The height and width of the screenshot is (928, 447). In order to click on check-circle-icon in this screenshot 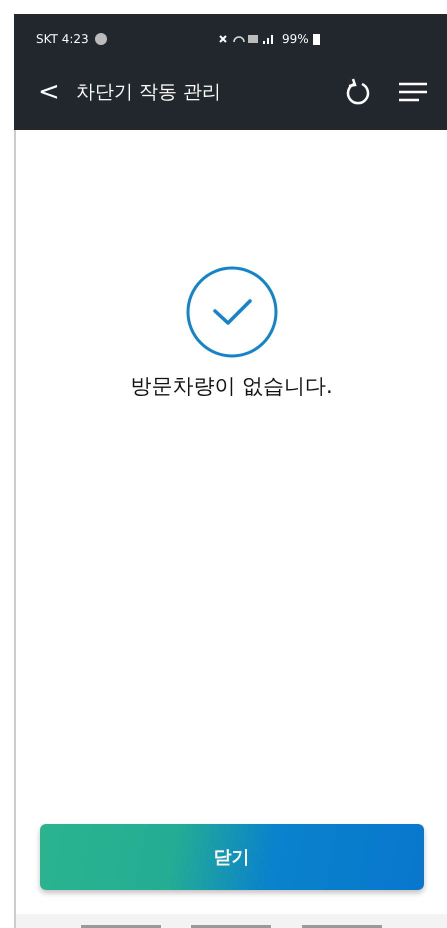, I will do `click(232, 312)`.